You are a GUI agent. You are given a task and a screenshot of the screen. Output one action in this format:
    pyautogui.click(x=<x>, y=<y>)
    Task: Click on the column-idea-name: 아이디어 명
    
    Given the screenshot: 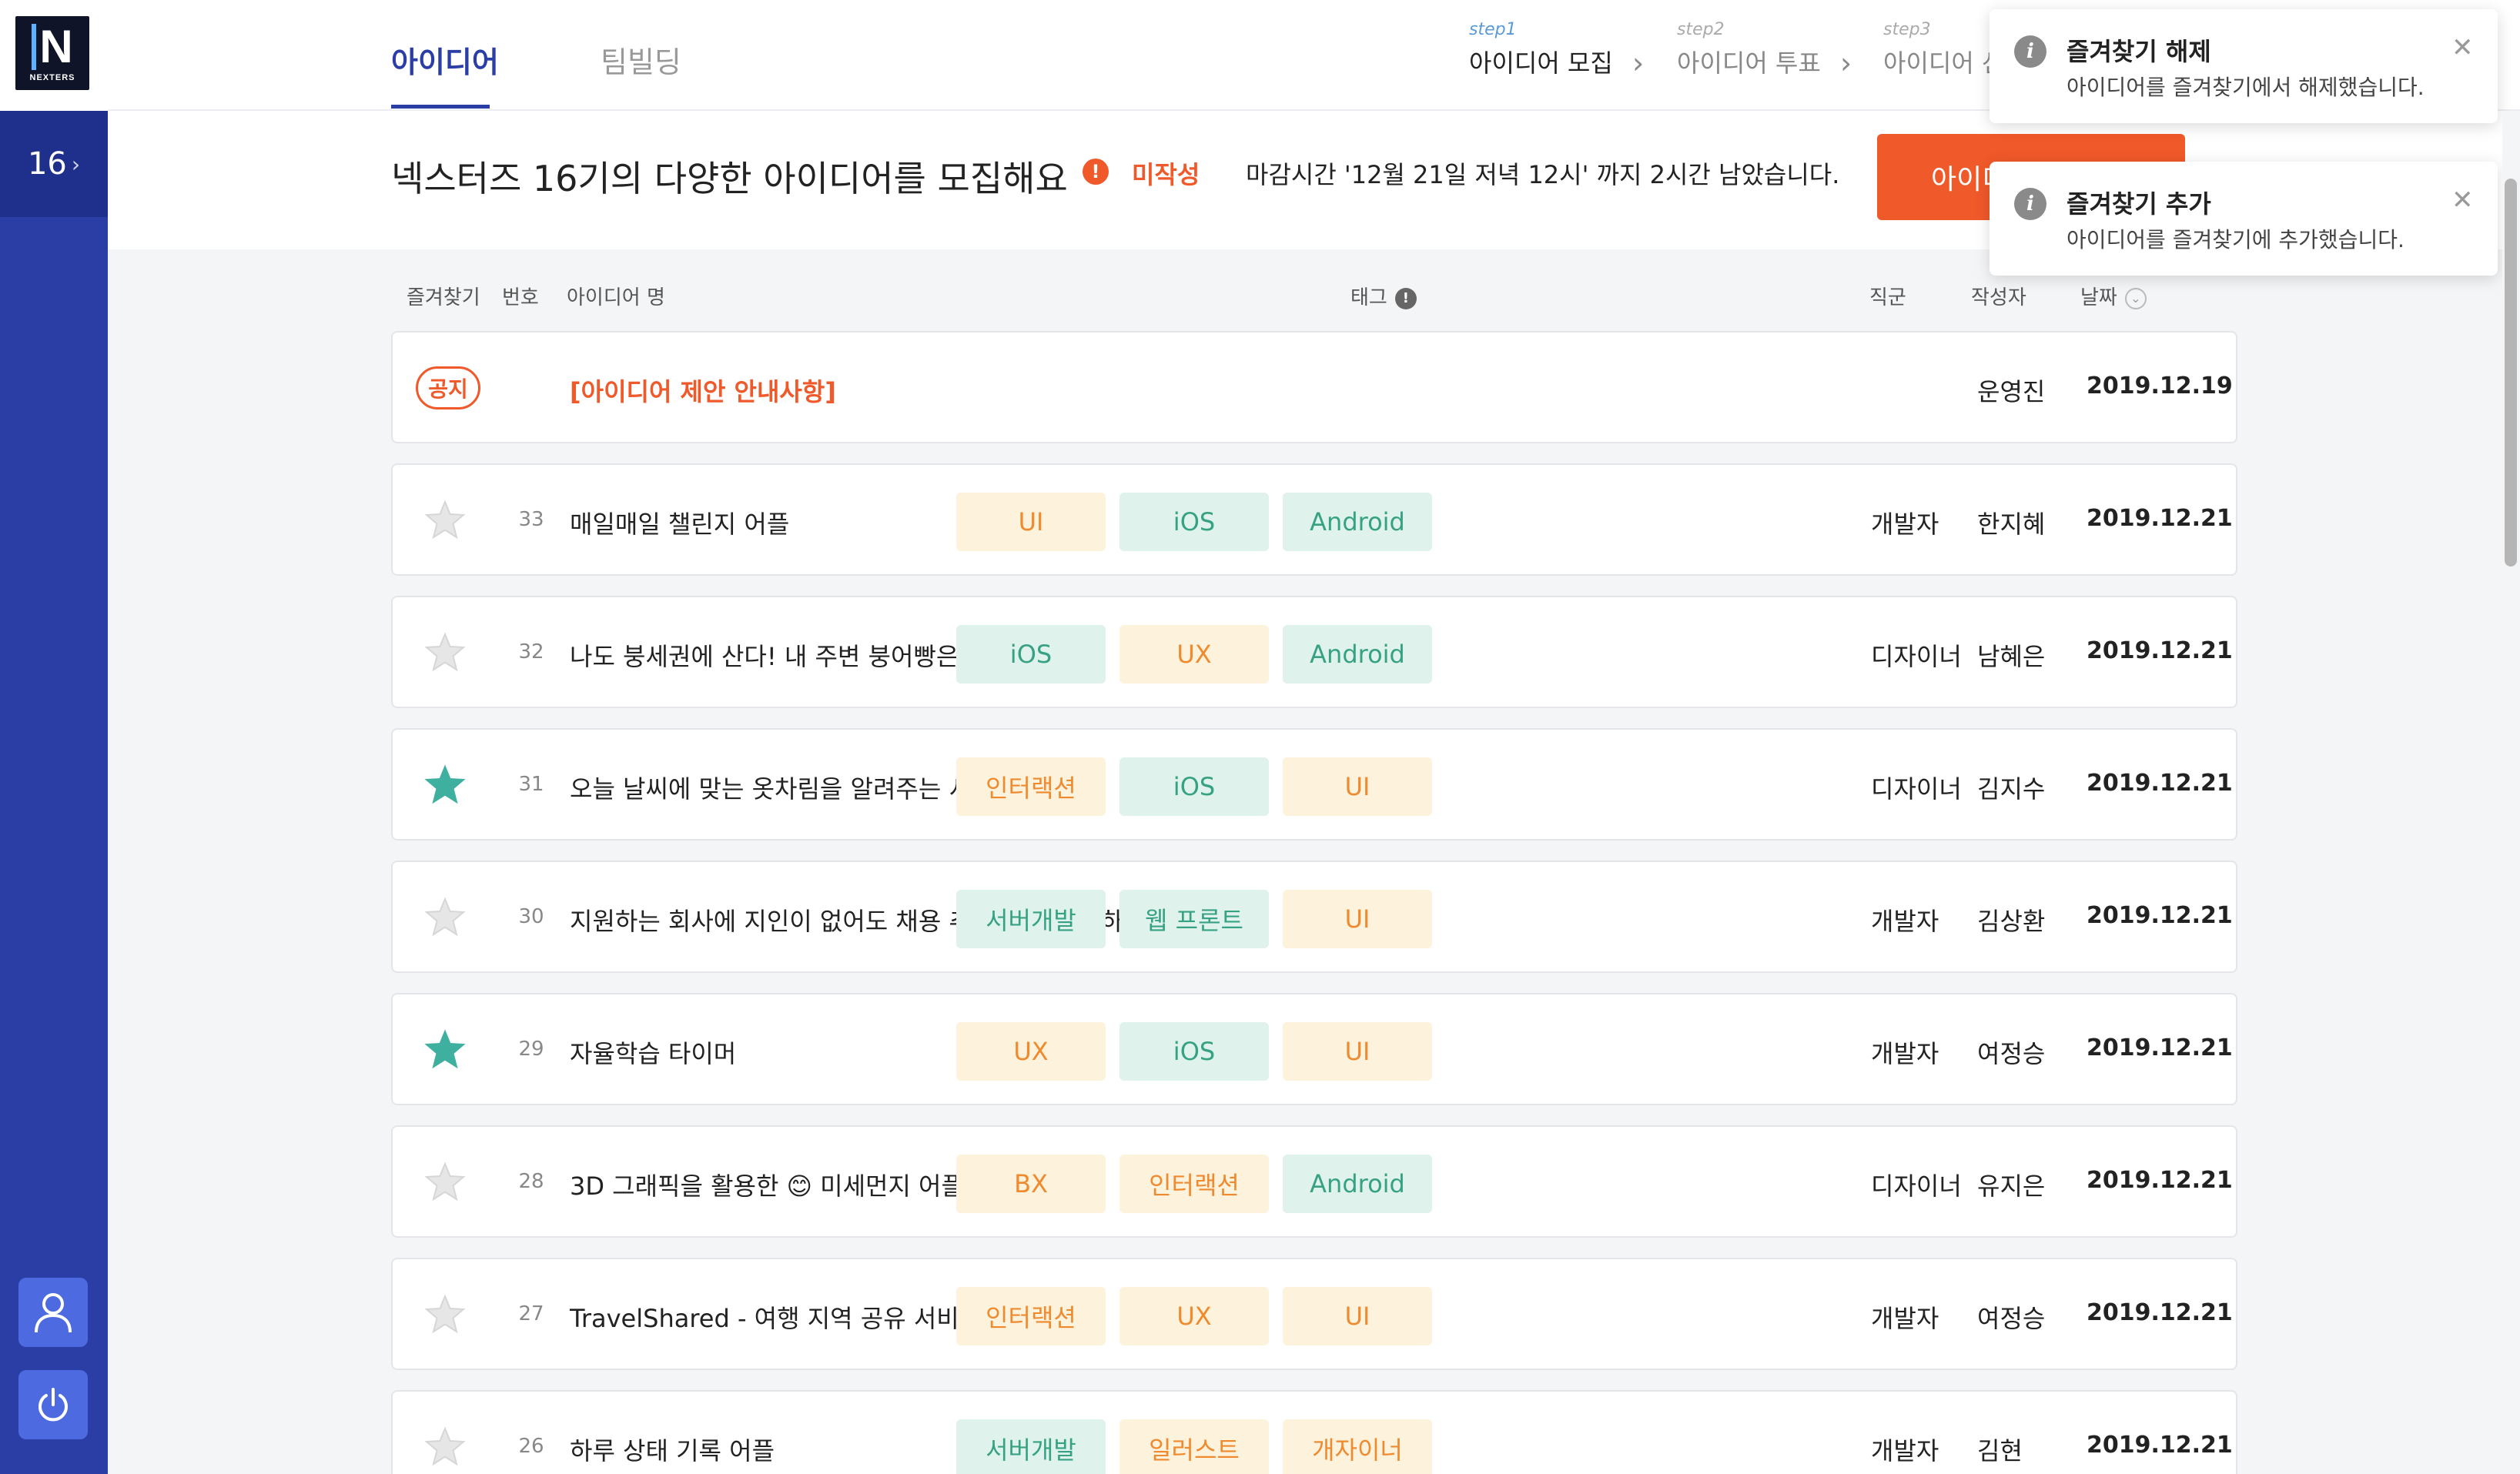 What is the action you would take?
    pyautogui.click(x=616, y=297)
    